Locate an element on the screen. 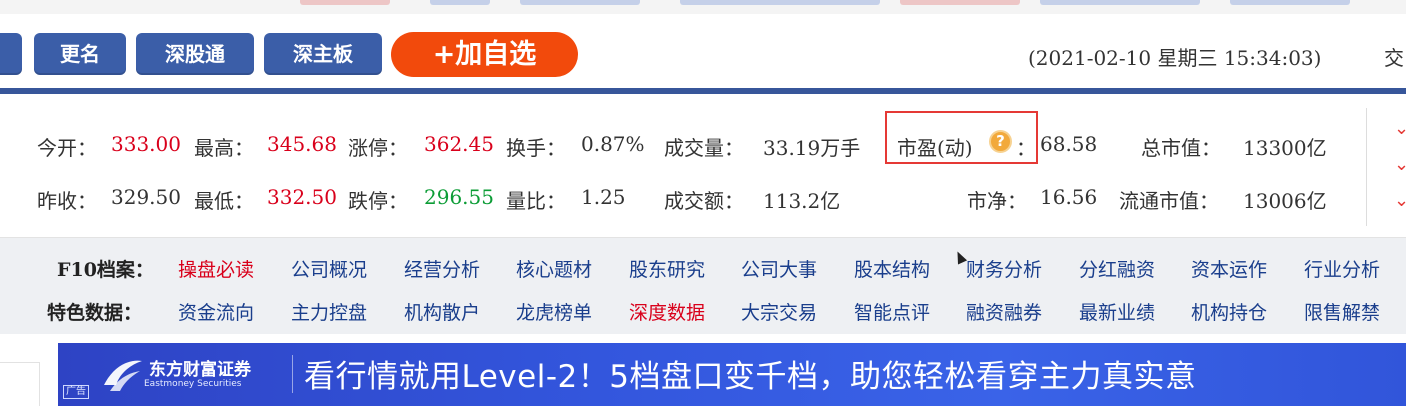  brand-name: 东方财富证券 is located at coordinates (200, 370).